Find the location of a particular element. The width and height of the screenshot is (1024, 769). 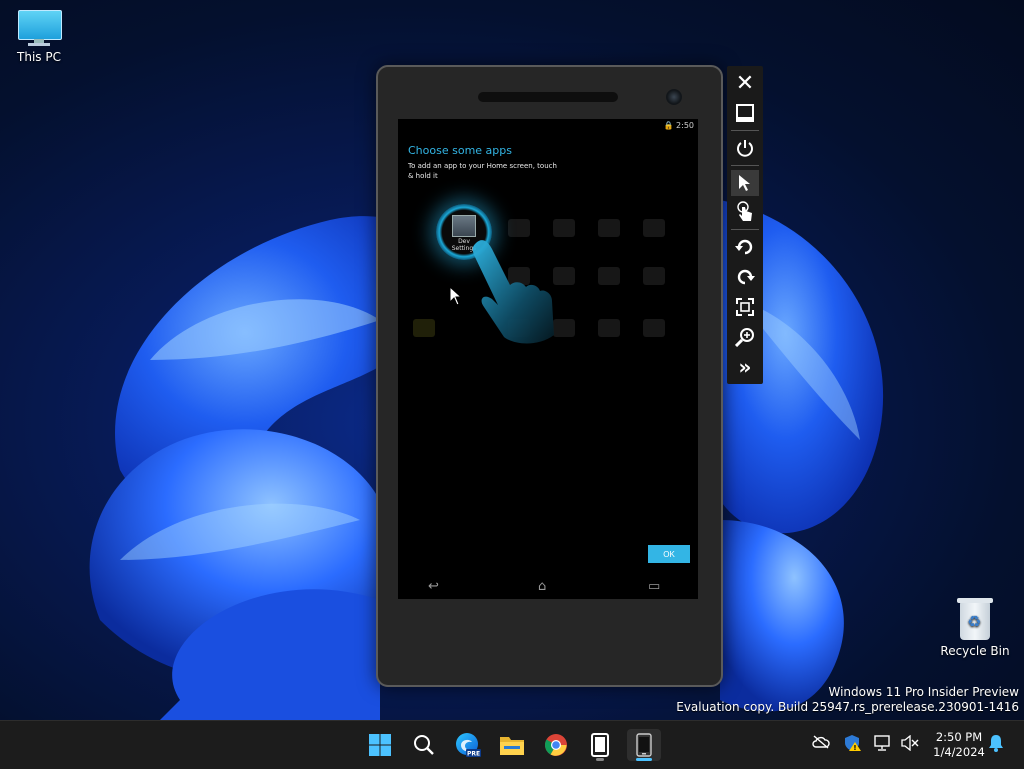

watermark-edition: Windows 11 Pro Insider Preview is located at coordinates (923, 692).